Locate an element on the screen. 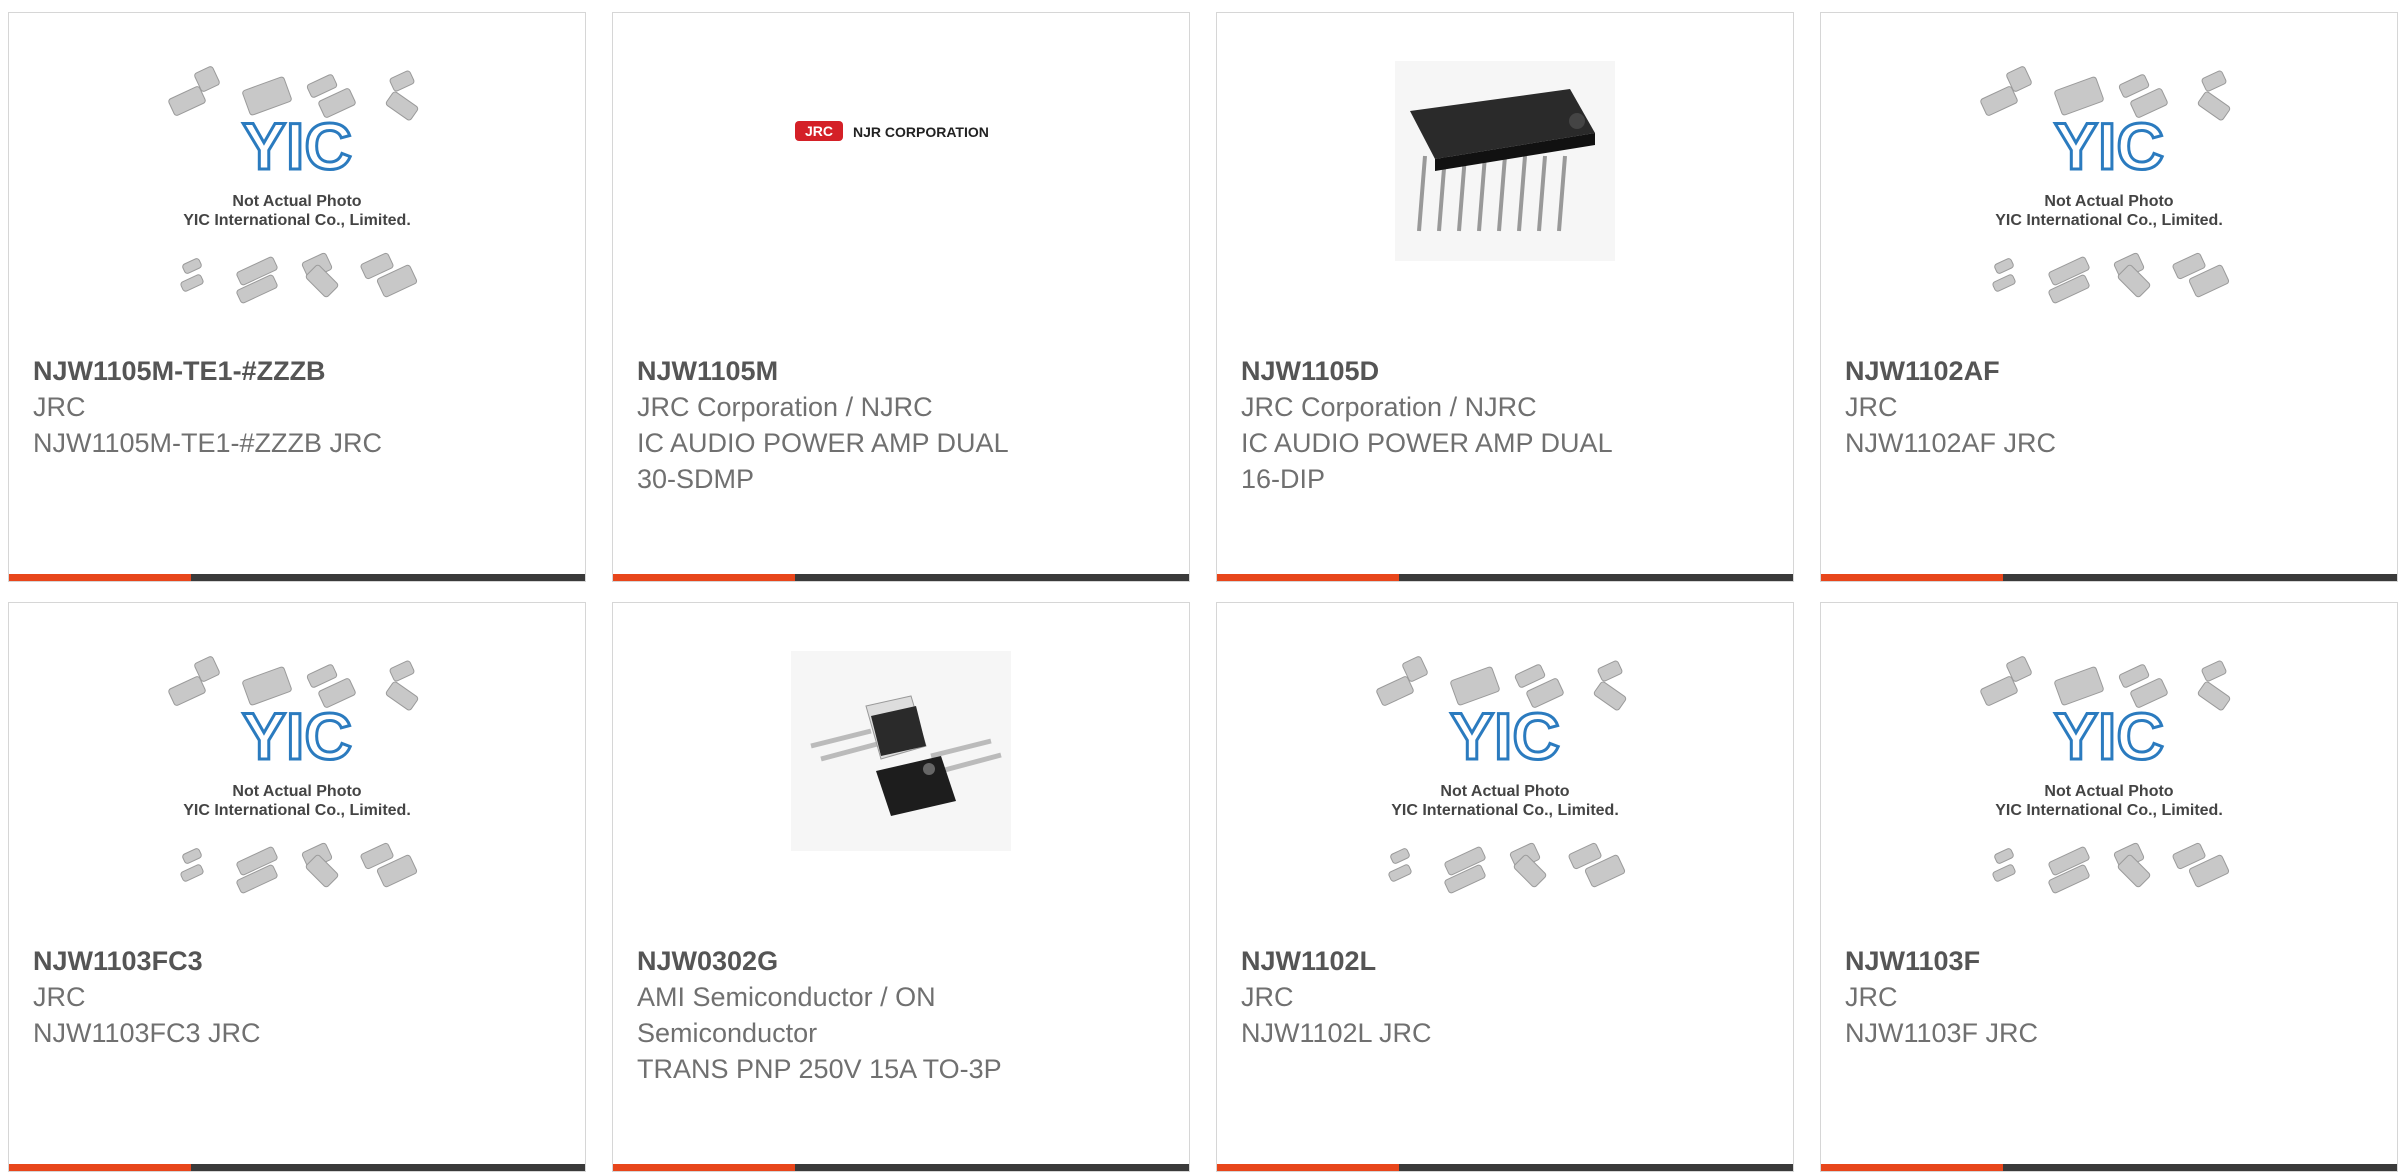 The width and height of the screenshot is (2400, 1172). description: NJW1103F JRC is located at coordinates (1942, 1033).